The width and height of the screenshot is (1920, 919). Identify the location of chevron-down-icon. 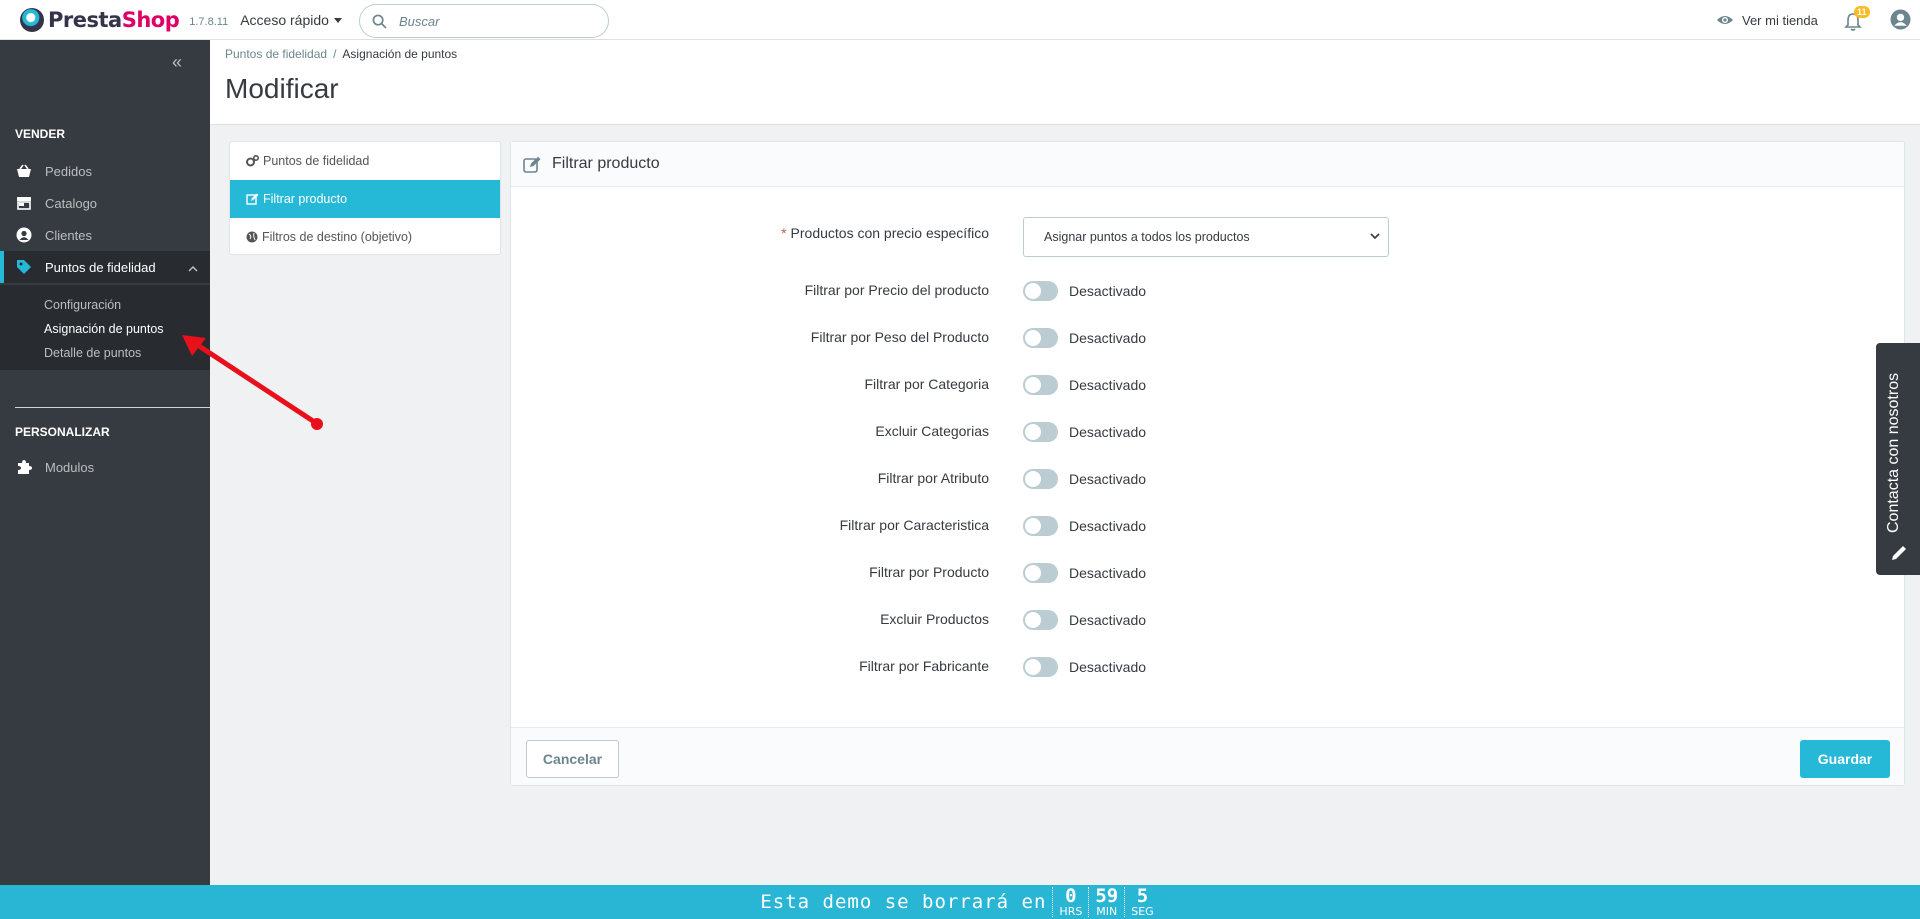
(1375, 236).